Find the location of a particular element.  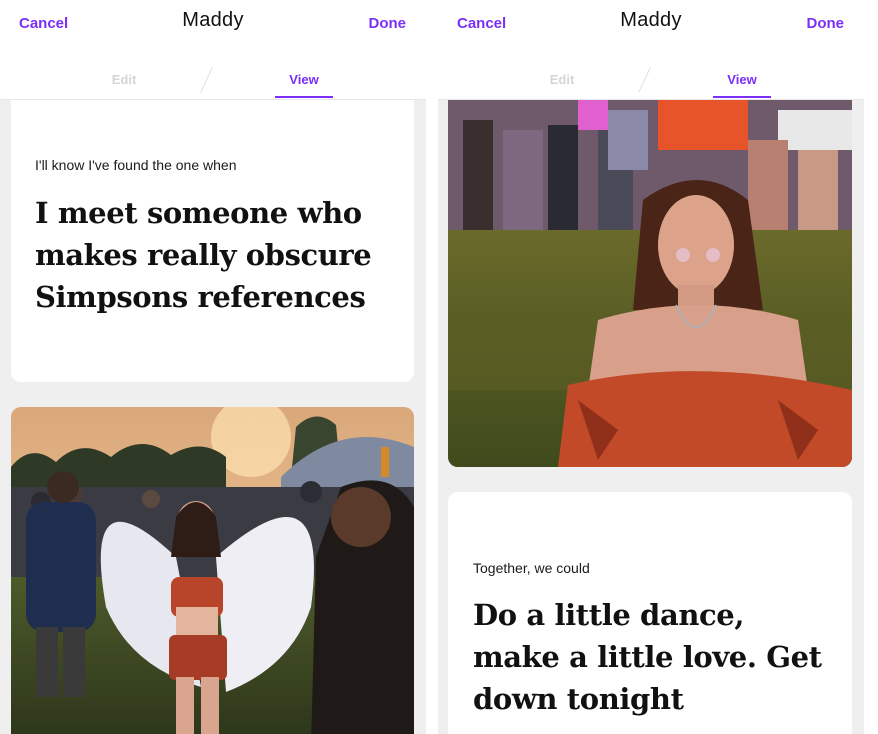

prompt-question: Together, we could is located at coordinates (531, 568).